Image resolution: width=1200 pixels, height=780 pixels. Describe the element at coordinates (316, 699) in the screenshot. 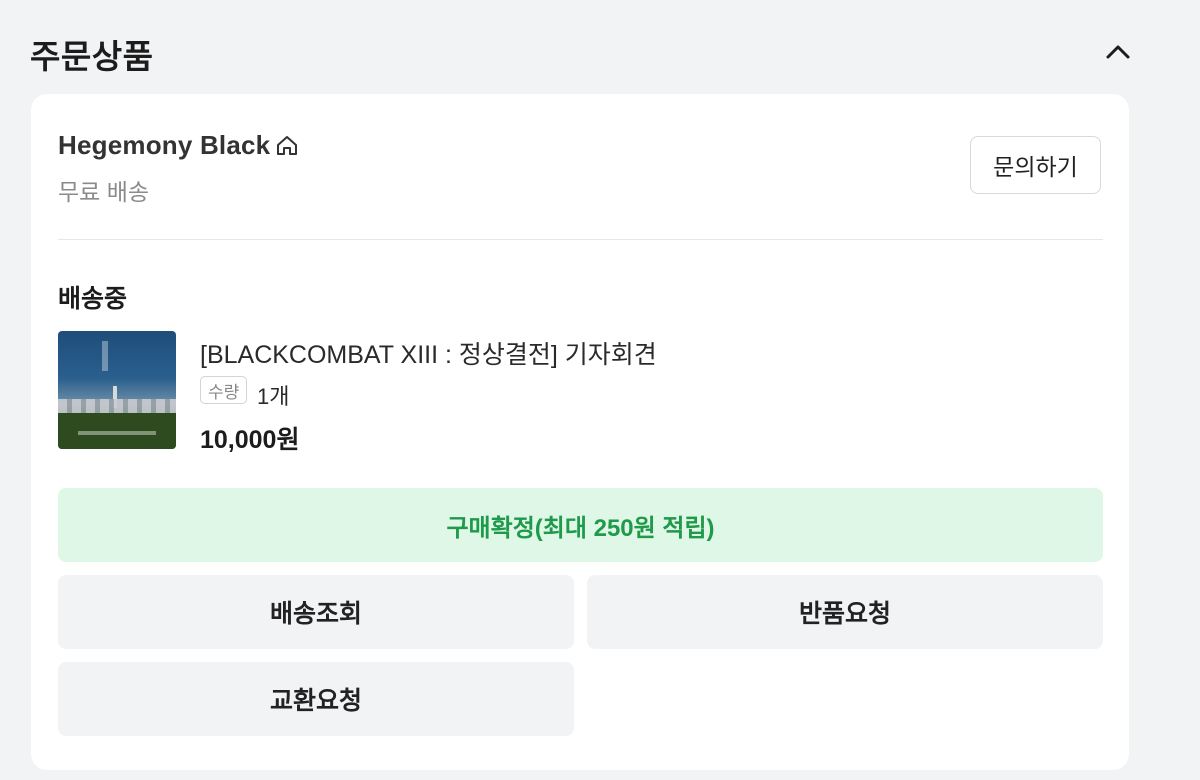

I see `exchange-request-button: 교환요청` at that location.